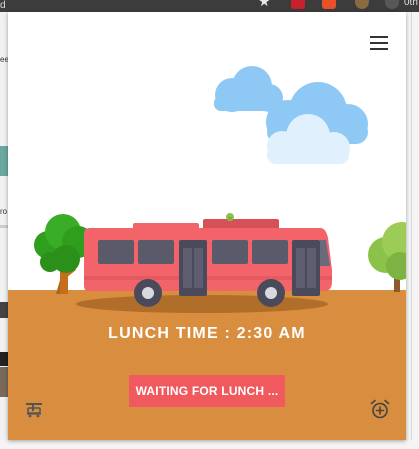 This screenshot has height=449, width=419. Describe the element at coordinates (4, 226) in the screenshot. I see `background-page-divider` at that location.